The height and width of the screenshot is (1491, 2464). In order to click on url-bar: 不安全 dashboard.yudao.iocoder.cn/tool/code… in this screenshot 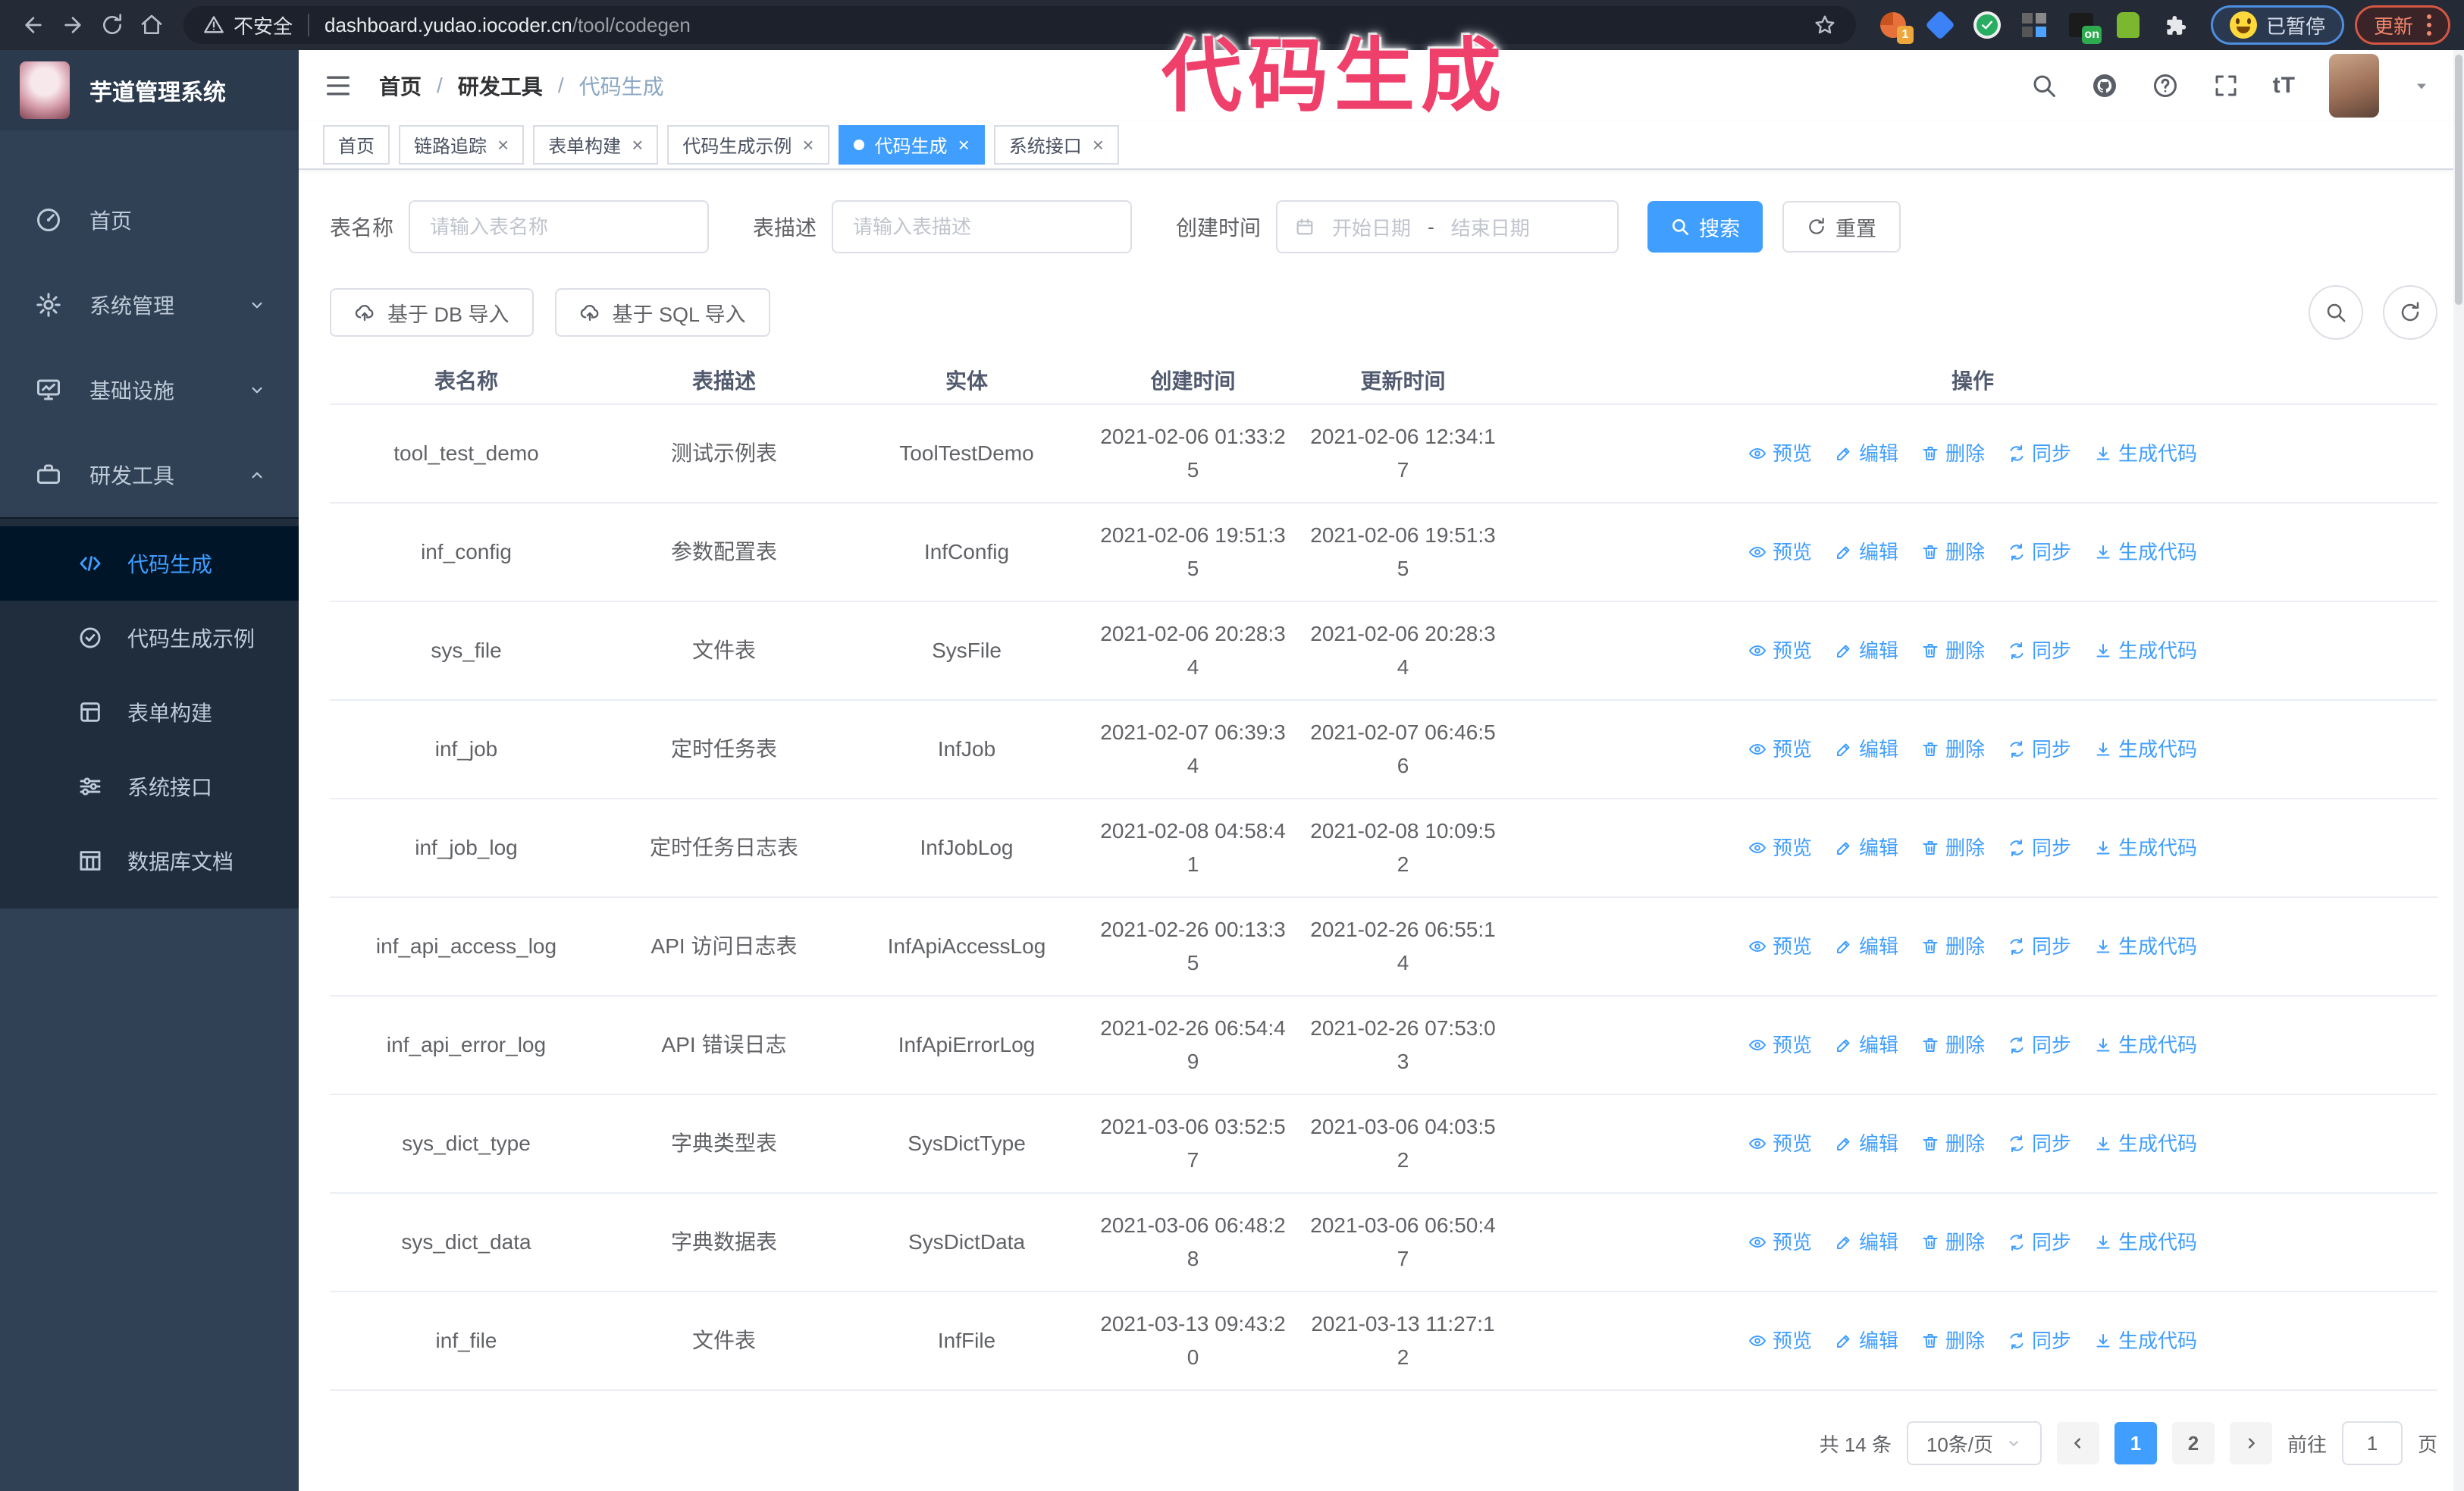, I will do `click(1019, 25)`.